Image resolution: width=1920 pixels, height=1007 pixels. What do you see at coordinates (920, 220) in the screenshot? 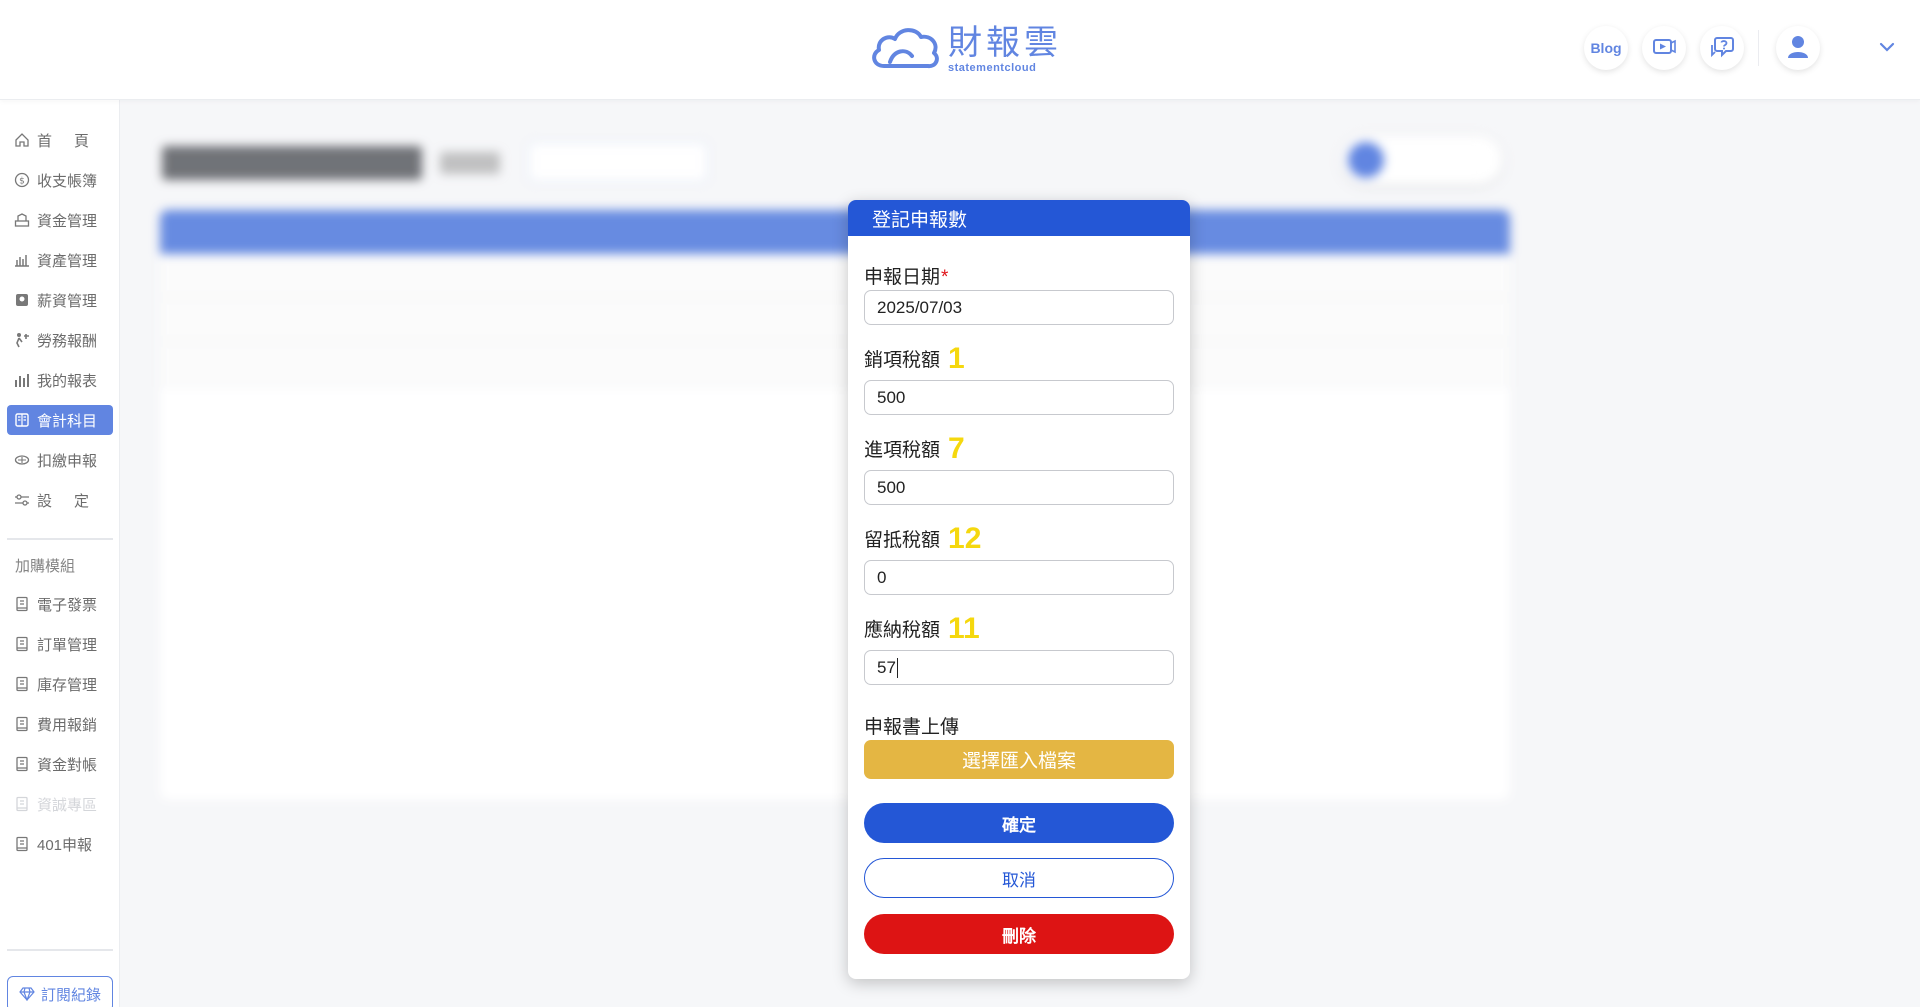
I see `modal-title: 登記申報數` at bounding box center [920, 220].